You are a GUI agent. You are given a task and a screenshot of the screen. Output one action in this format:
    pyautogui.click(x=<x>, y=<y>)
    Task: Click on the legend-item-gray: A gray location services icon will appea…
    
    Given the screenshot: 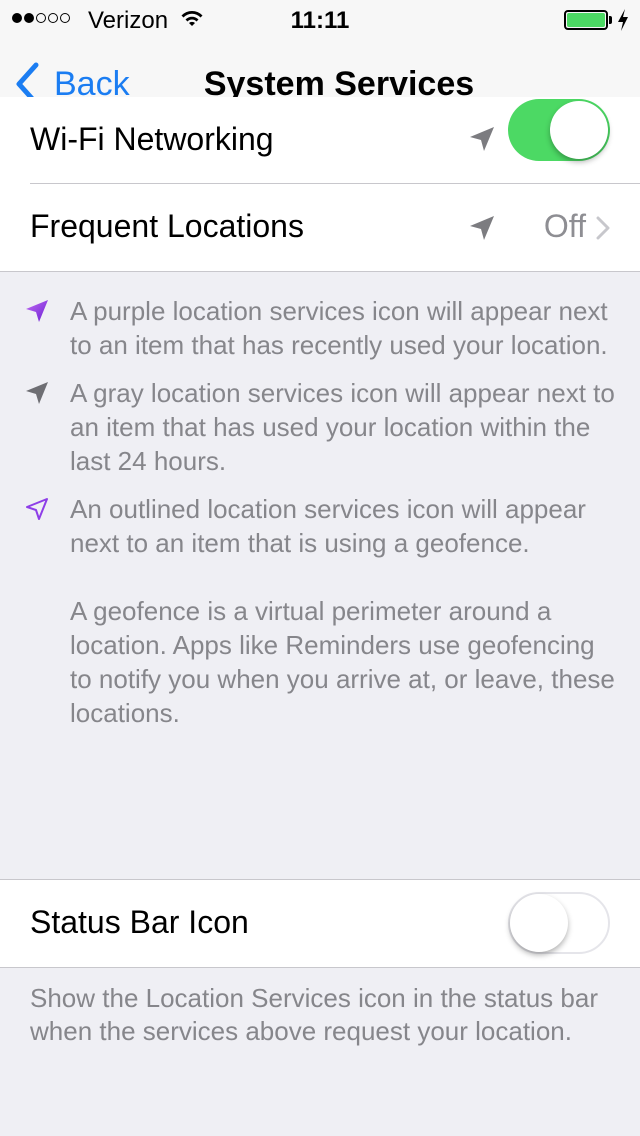 What is the action you would take?
    pyautogui.click(x=320, y=427)
    